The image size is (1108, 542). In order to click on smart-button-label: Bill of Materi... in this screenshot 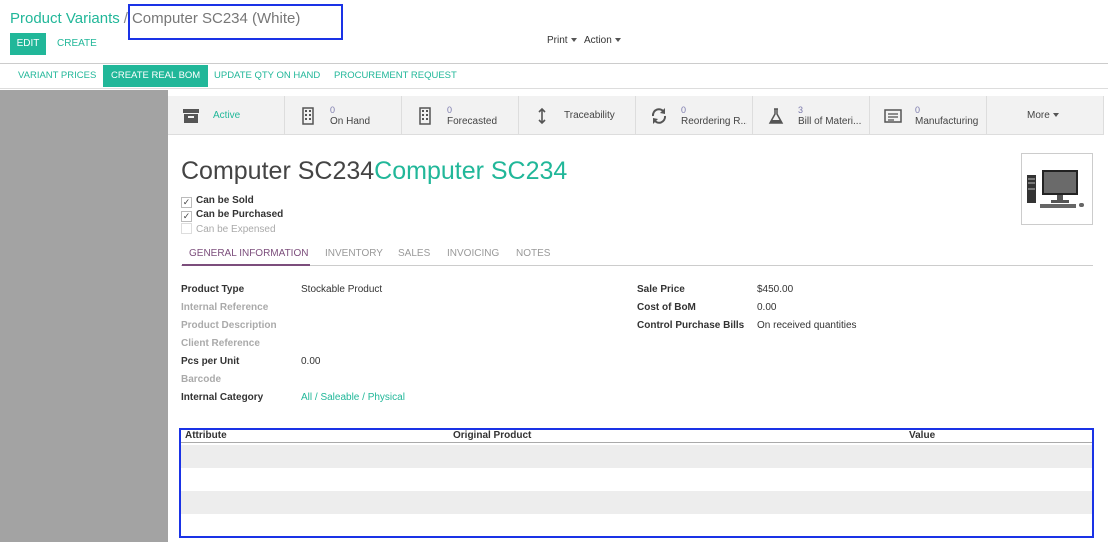, I will do `click(830, 121)`.